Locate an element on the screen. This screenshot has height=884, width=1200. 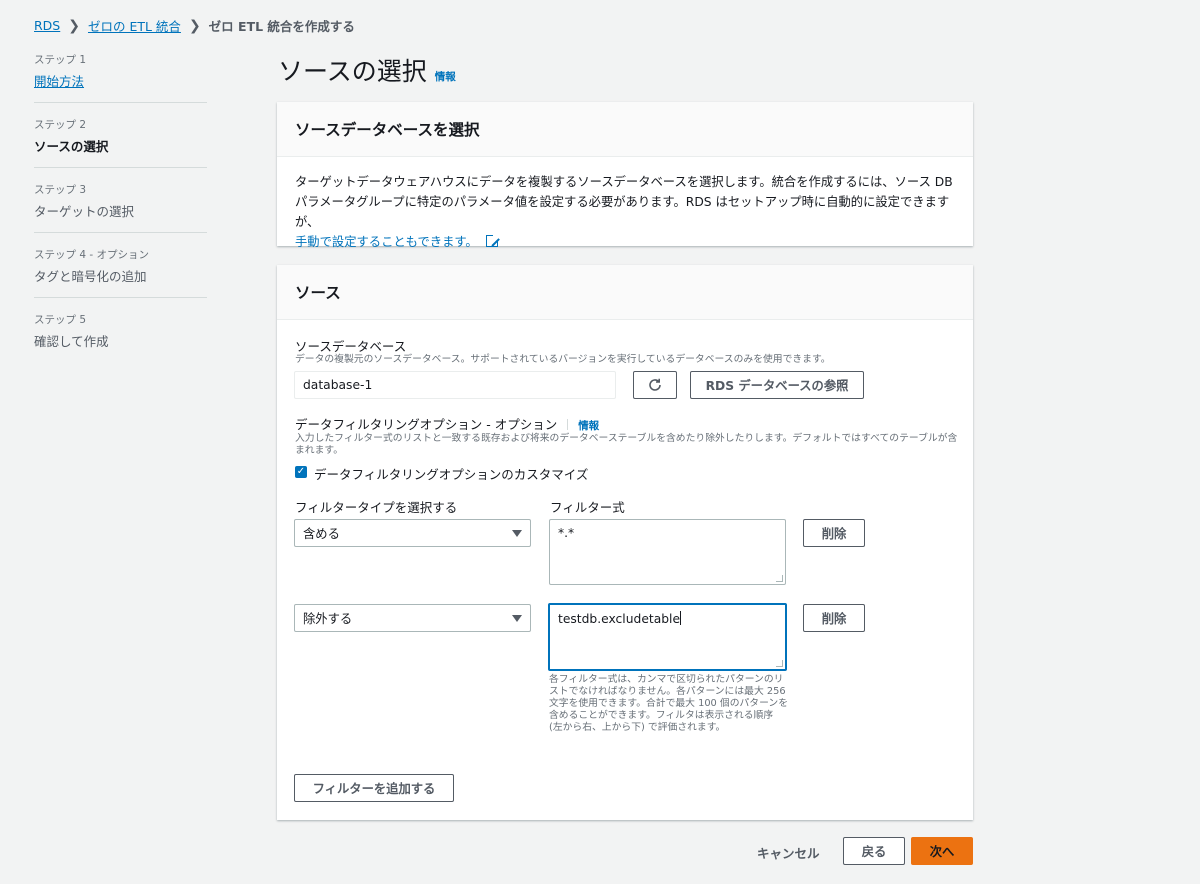
breadcrumb-current: ゼロ ETL 統合を作成する is located at coordinates (281, 26).